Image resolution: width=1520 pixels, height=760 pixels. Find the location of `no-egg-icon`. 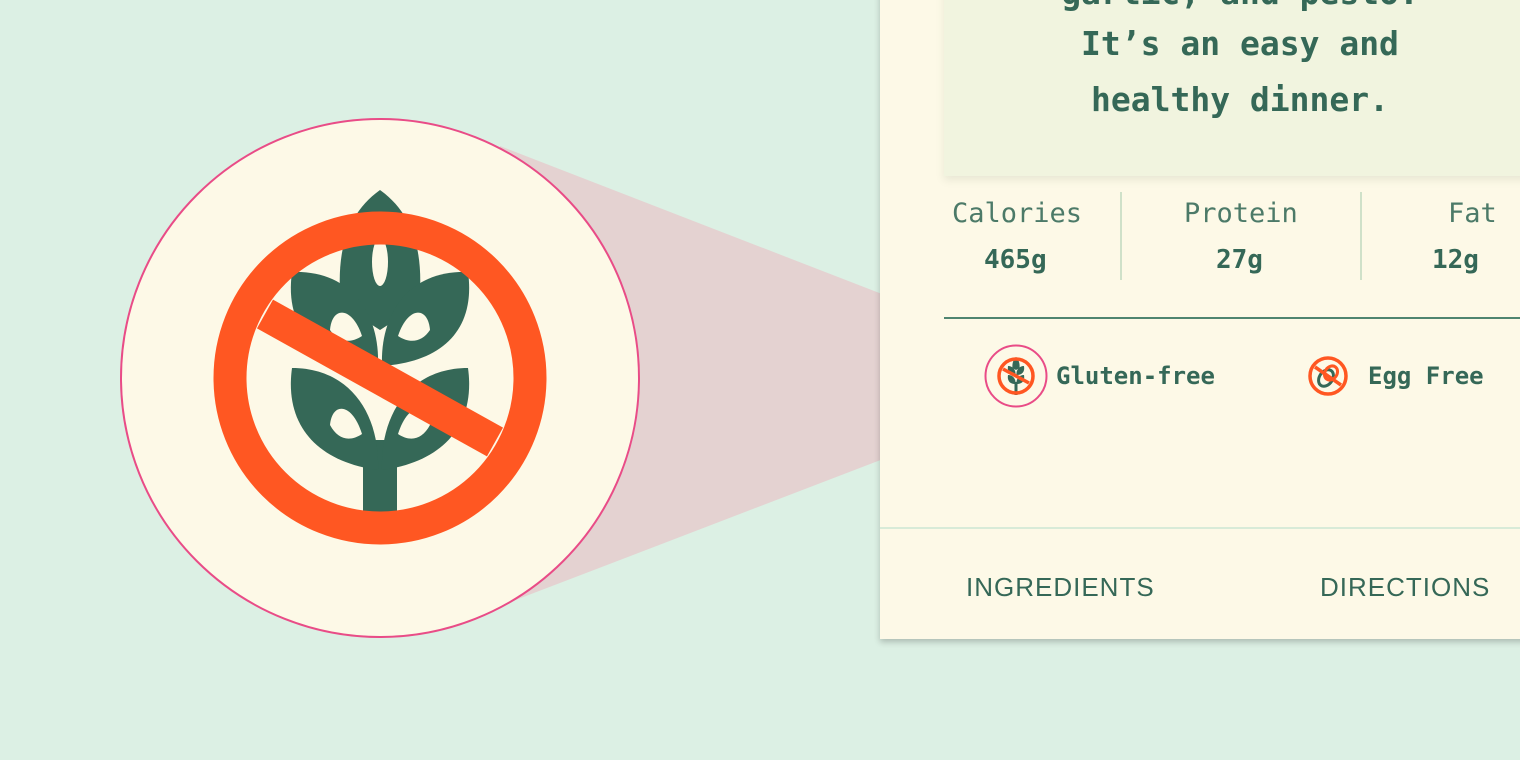

no-egg-icon is located at coordinates (1328, 376).